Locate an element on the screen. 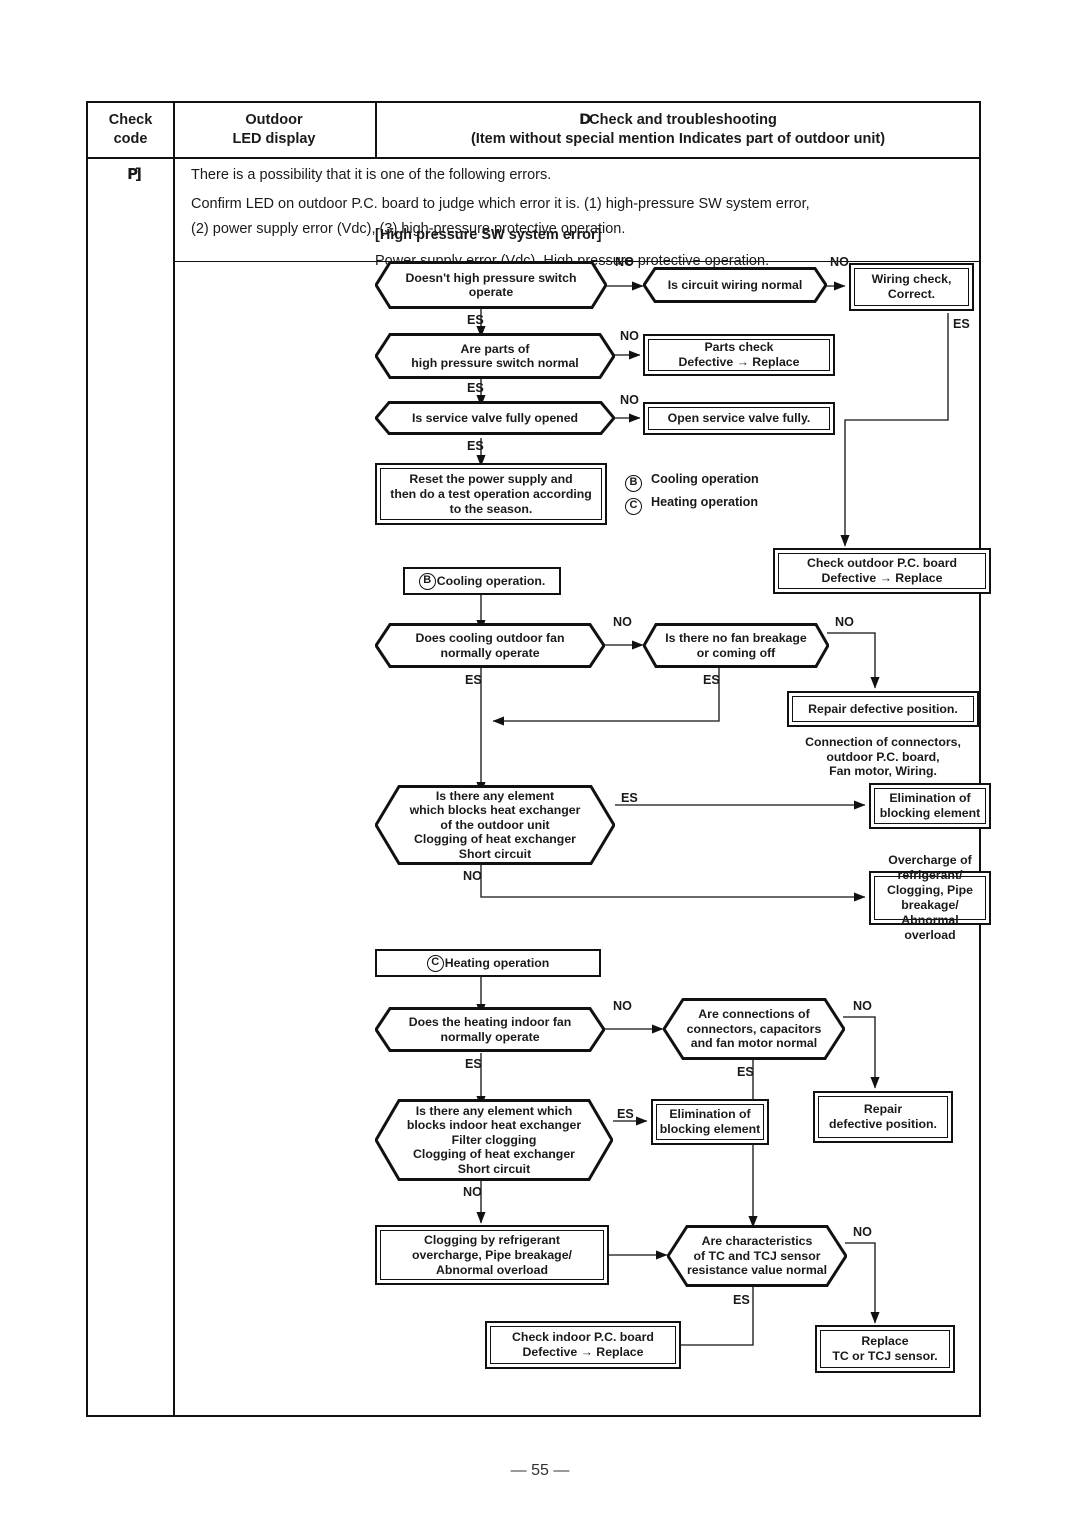 This screenshot has width=1080, height=1527. d4-text: Is service valve fully opened is located at coordinates (495, 417).